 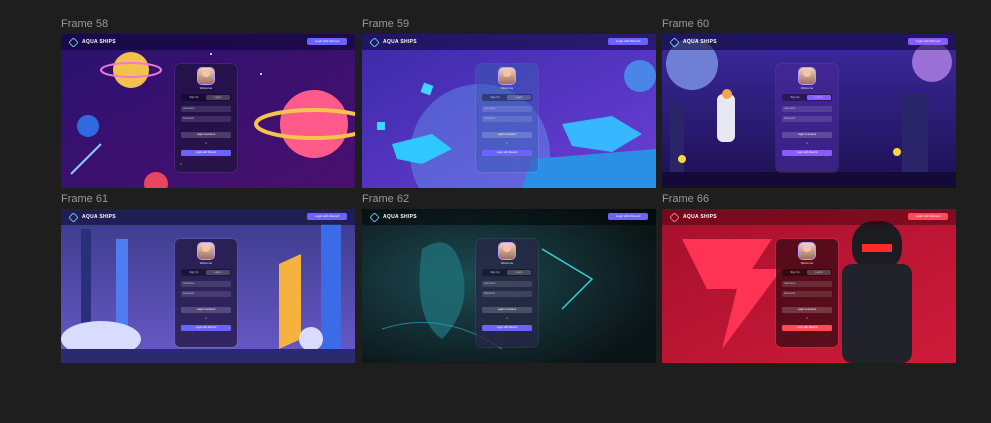 I want to click on frame-label: Frame 66, so click(x=686, y=199).